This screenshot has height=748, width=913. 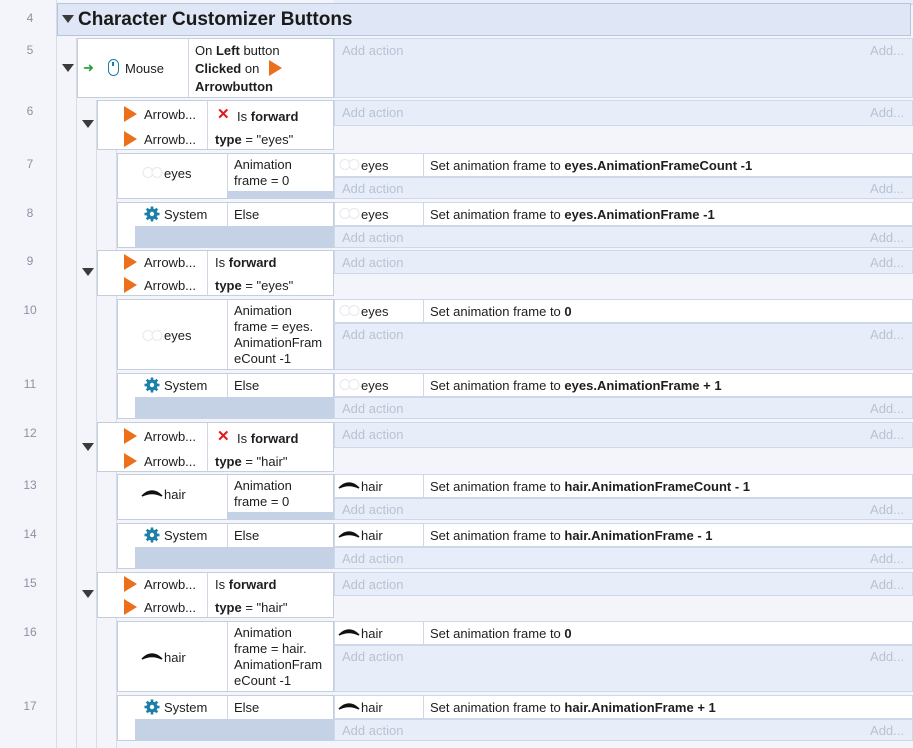 What do you see at coordinates (227, 50) in the screenshot?
I see `cond-bold: Left` at bounding box center [227, 50].